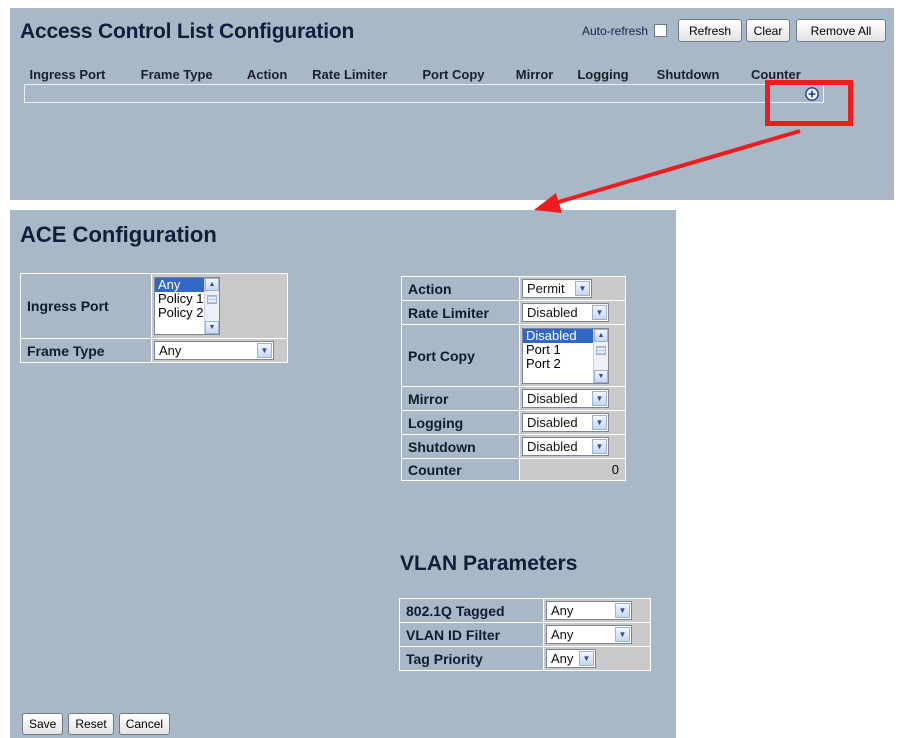 The image size is (904, 738). Describe the element at coordinates (267, 74) in the screenshot. I see `column-header-action: Action` at that location.